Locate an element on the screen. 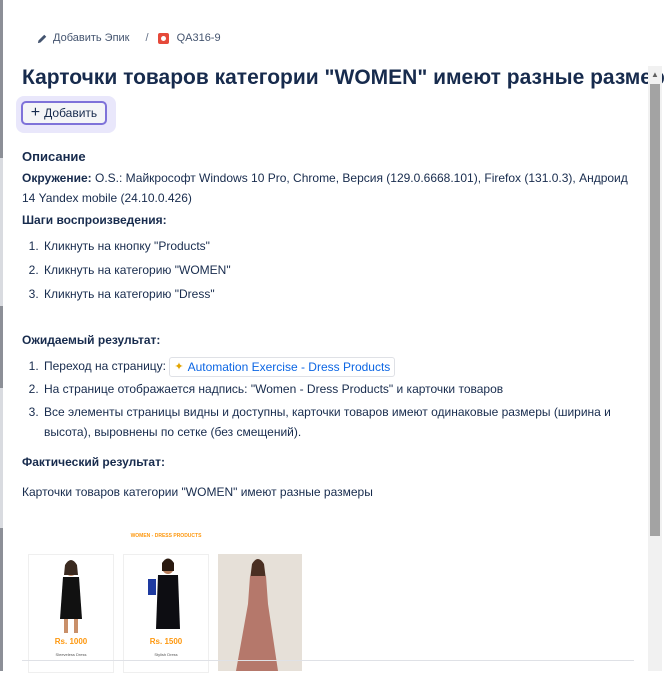 The width and height of the screenshot is (666, 673). environment-label: Окружение: is located at coordinates (57, 178).